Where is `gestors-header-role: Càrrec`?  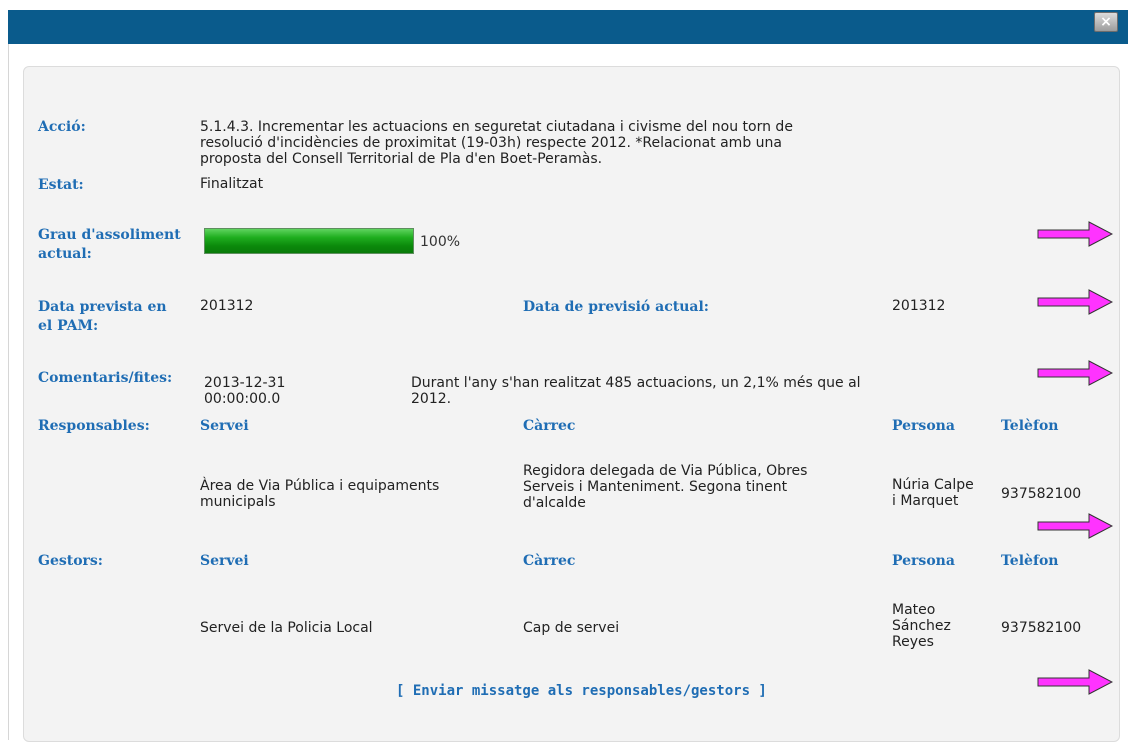
gestors-header-role: Càrrec is located at coordinates (549, 561).